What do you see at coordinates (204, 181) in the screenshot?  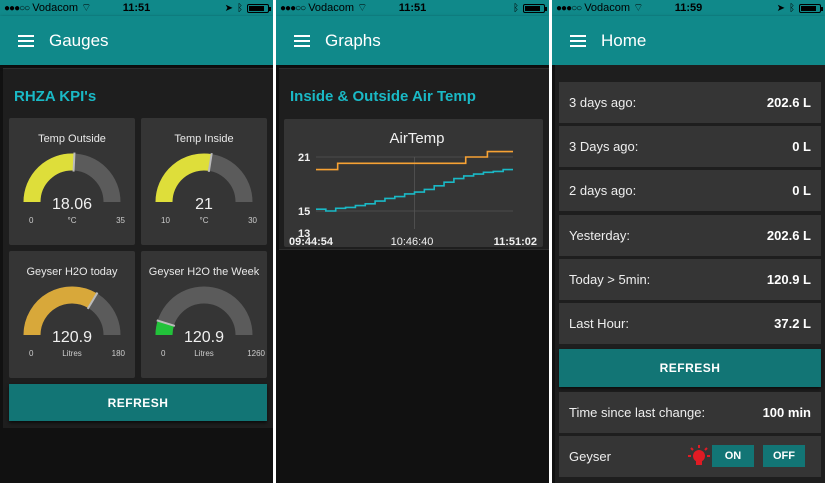 I see `gauge-temp-inside: Temp Inside 21 °C 10 30` at bounding box center [204, 181].